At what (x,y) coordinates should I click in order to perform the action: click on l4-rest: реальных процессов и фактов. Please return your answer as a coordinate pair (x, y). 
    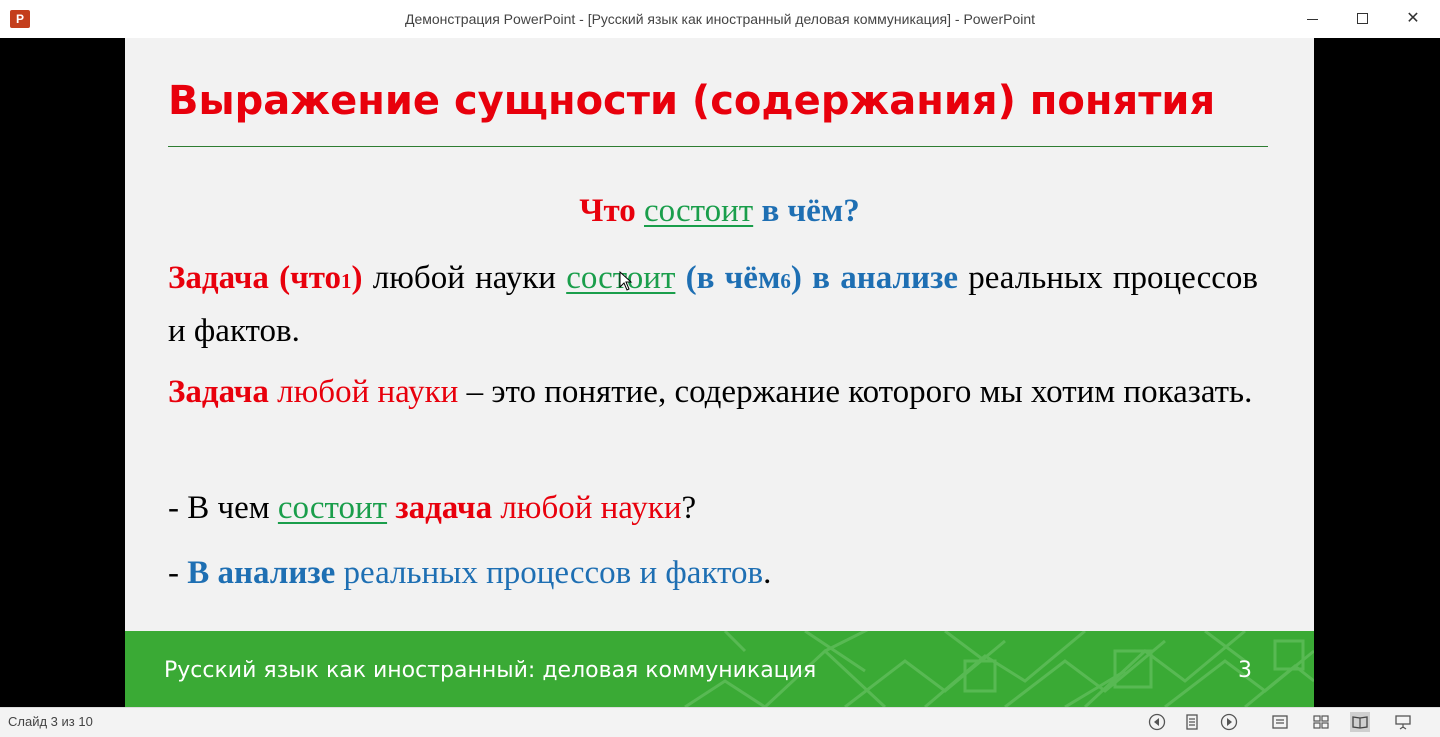
    Looking at the image, I should click on (553, 573).